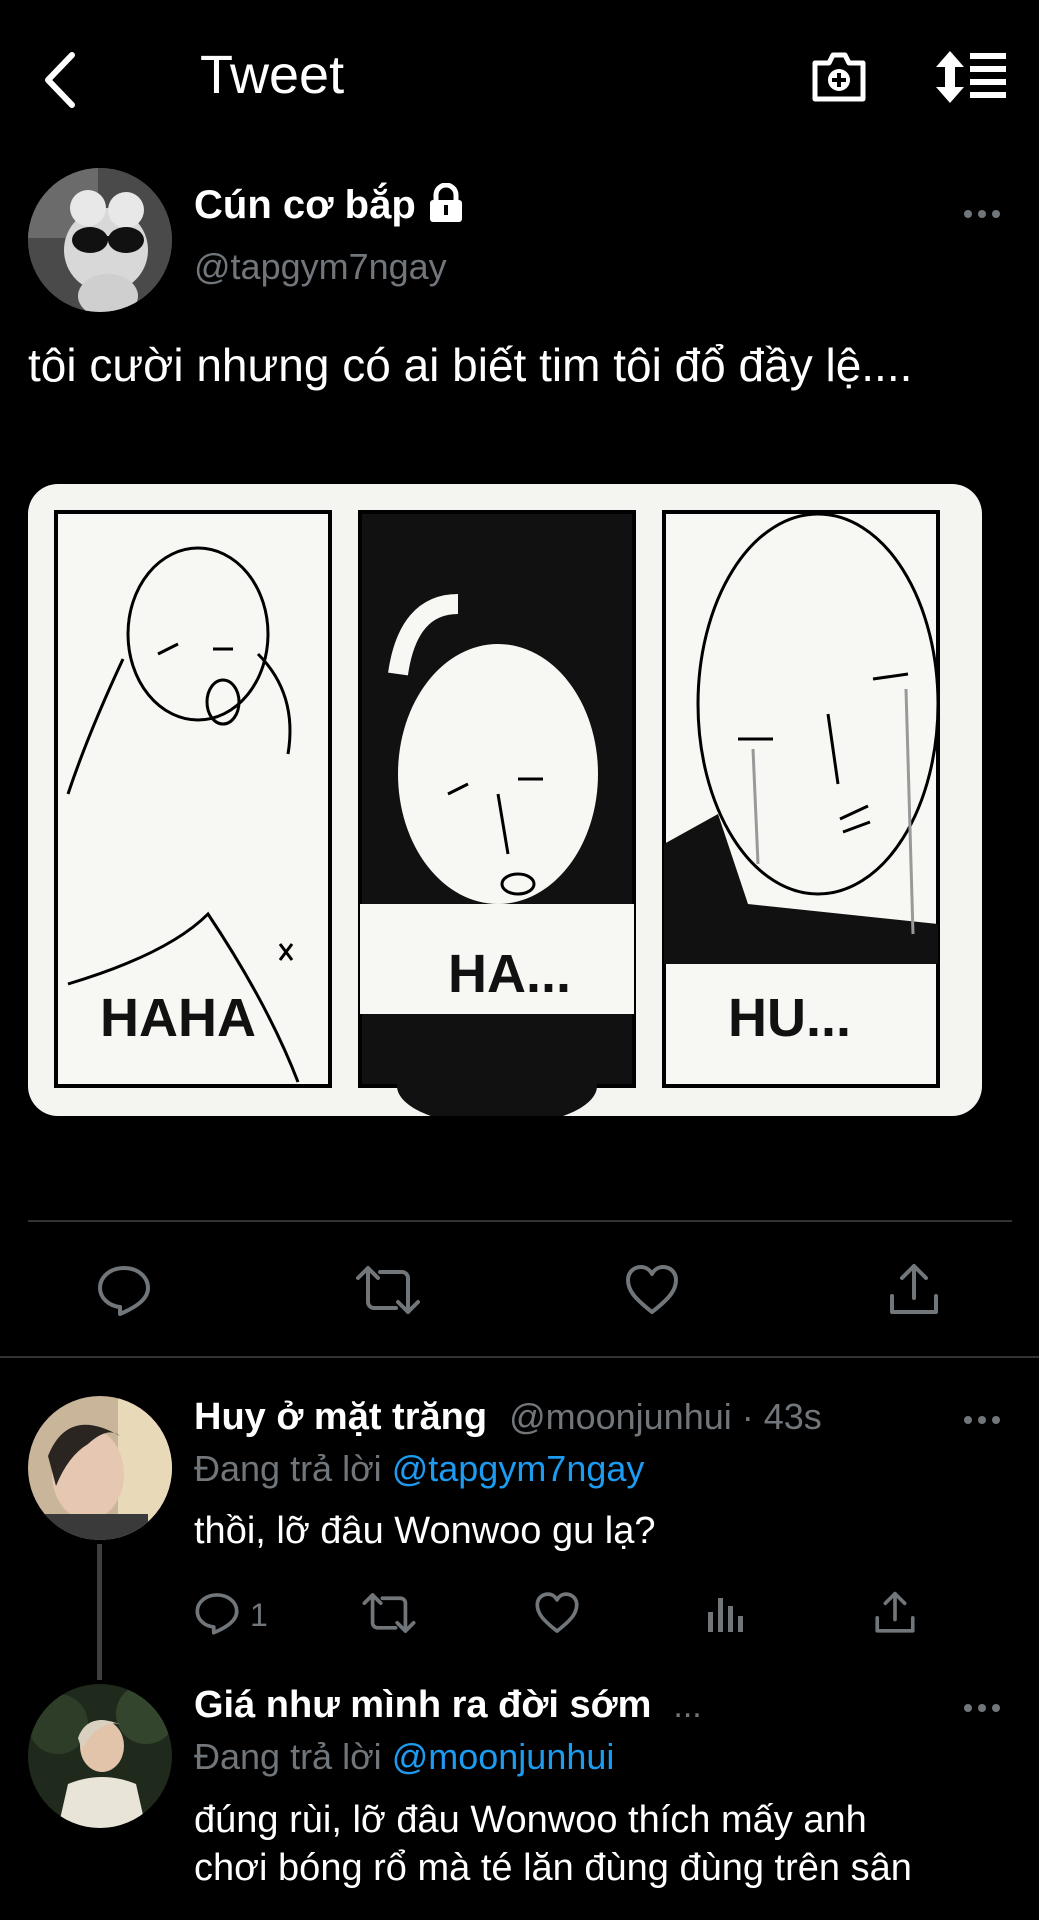 This screenshot has height=1920, width=1039. What do you see at coordinates (518, 1468) in the screenshot?
I see `replying-to-link: @tapgym7ngay` at bounding box center [518, 1468].